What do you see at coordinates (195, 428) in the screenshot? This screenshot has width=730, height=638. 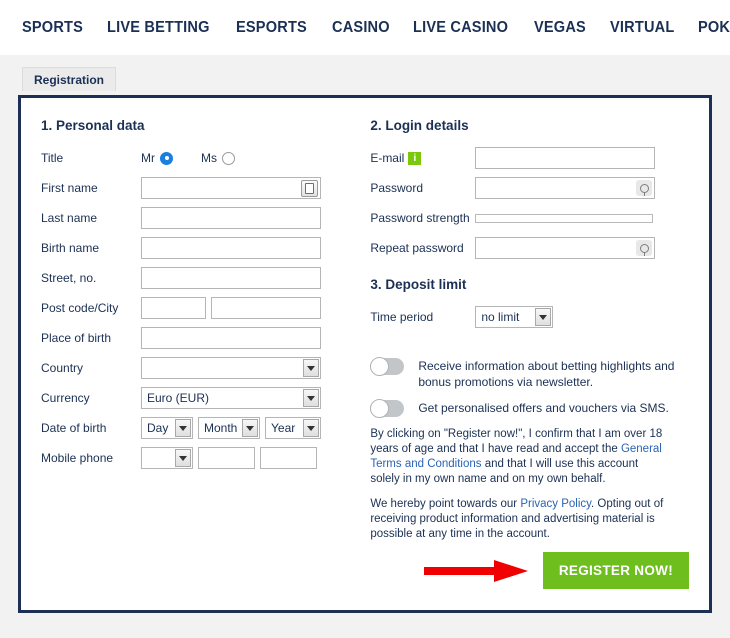 I see `field-date-of-birth: Date of birth Day Month Year` at bounding box center [195, 428].